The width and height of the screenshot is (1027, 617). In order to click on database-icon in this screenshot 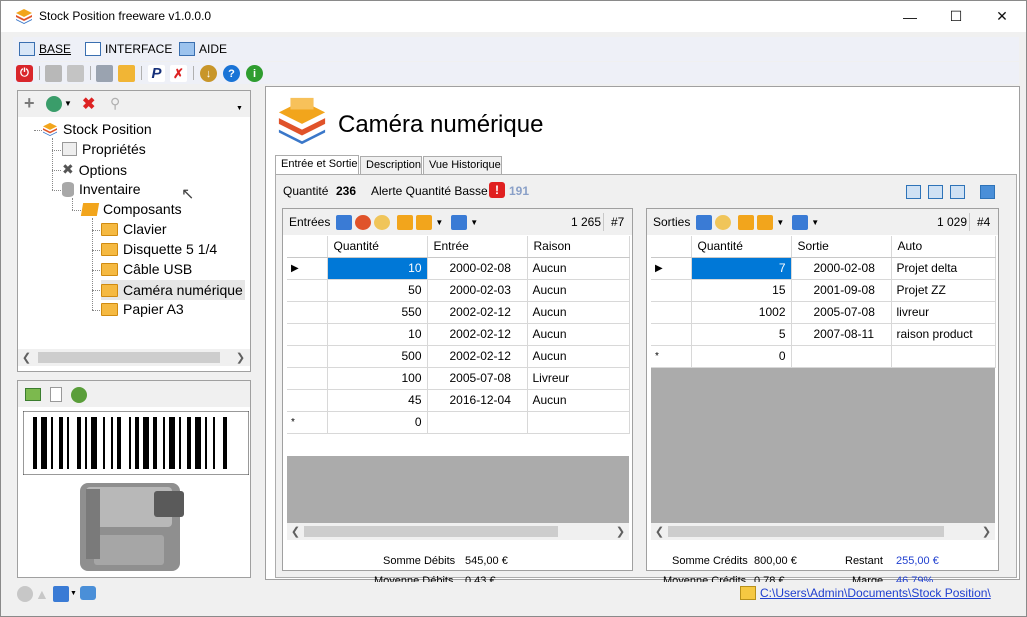, I will do `click(104, 73)`.